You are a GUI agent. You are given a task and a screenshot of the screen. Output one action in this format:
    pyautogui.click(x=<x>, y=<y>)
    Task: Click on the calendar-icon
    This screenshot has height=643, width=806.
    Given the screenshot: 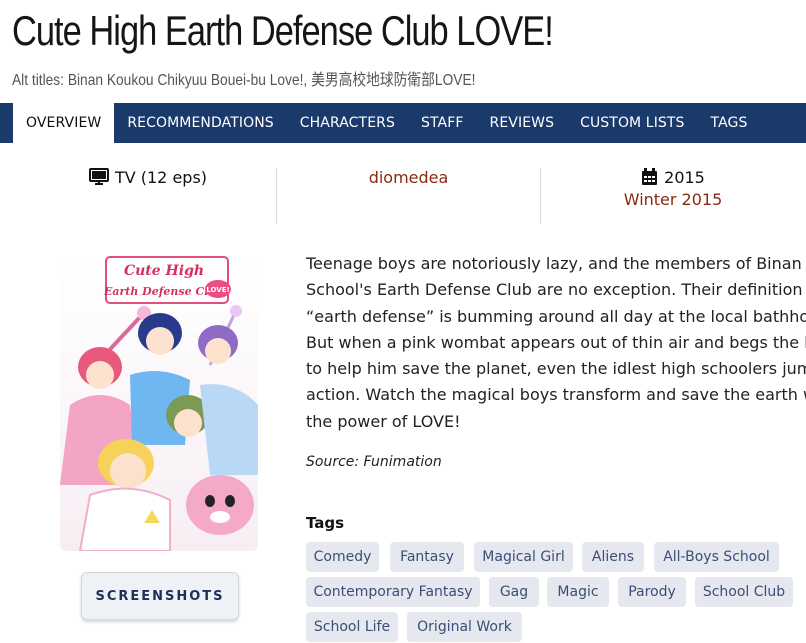 What is the action you would take?
    pyautogui.click(x=650, y=176)
    